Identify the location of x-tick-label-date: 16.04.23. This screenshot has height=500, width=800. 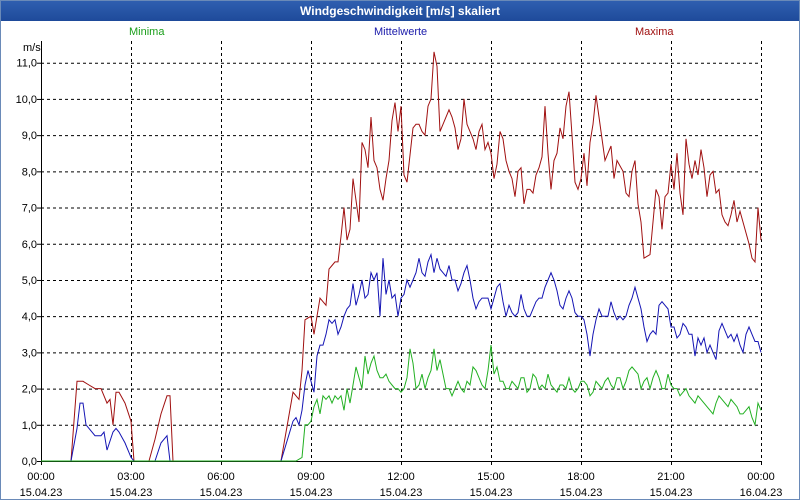
(761, 493).